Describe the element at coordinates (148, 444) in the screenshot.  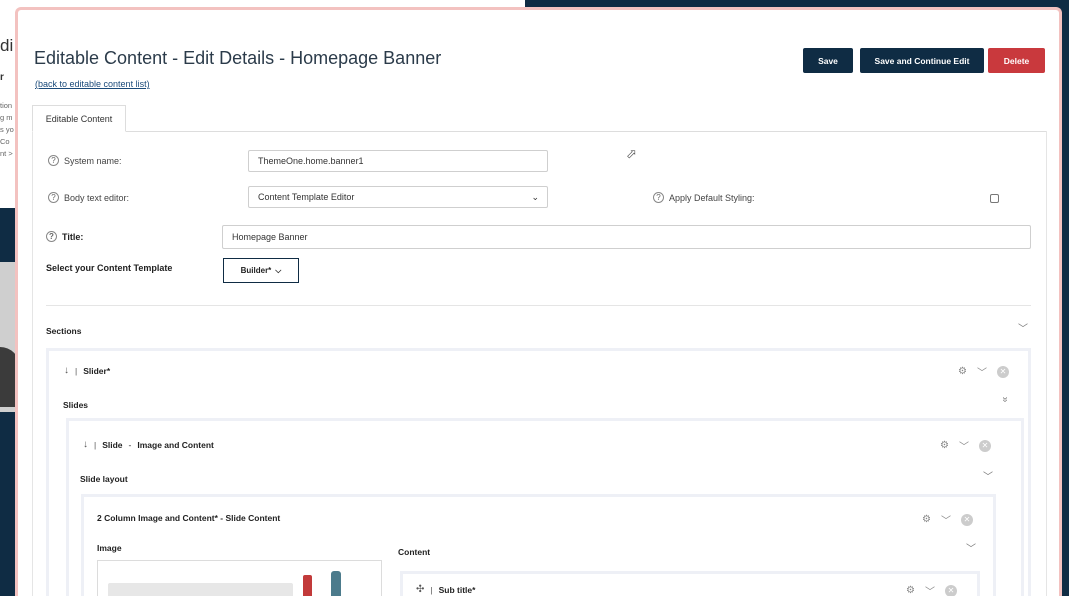
I see `slide-row-title: ↓ | Slide - Image and Content` at that location.